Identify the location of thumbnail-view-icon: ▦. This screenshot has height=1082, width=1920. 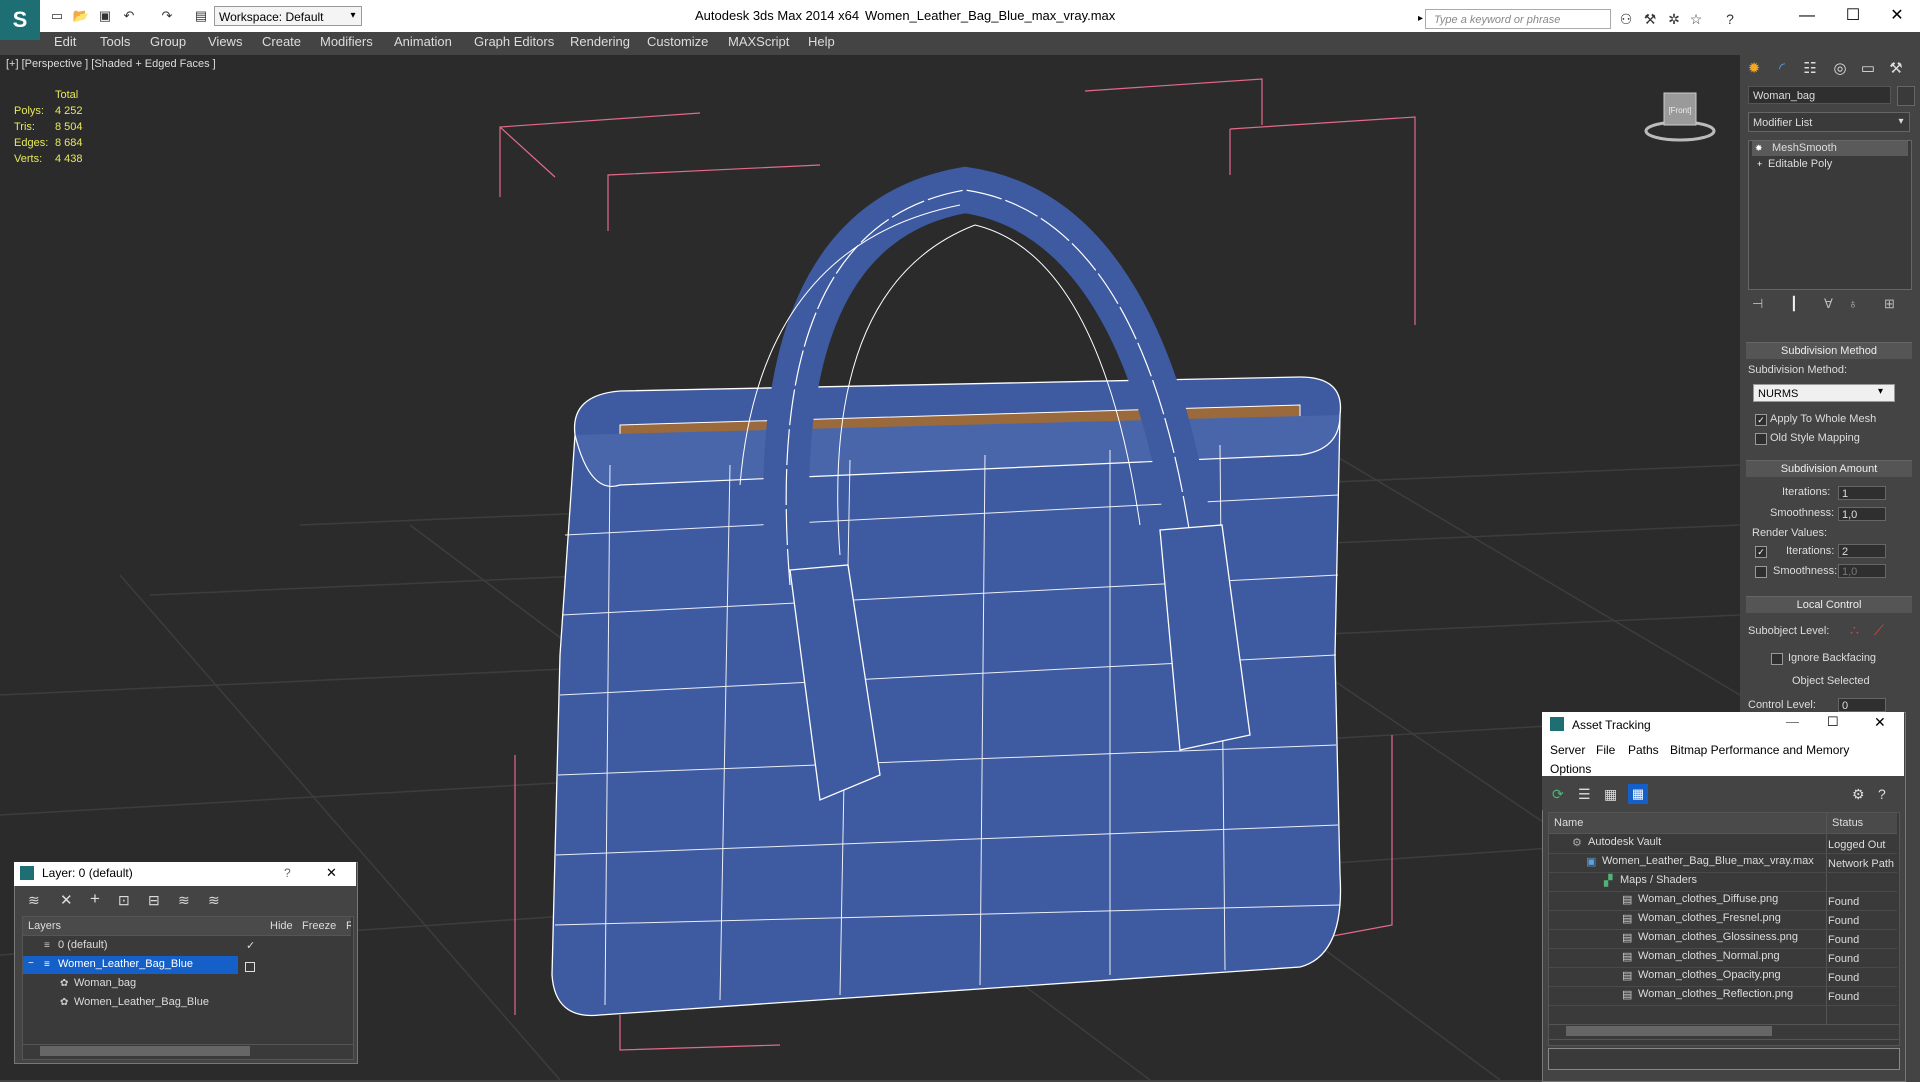
(1610, 794).